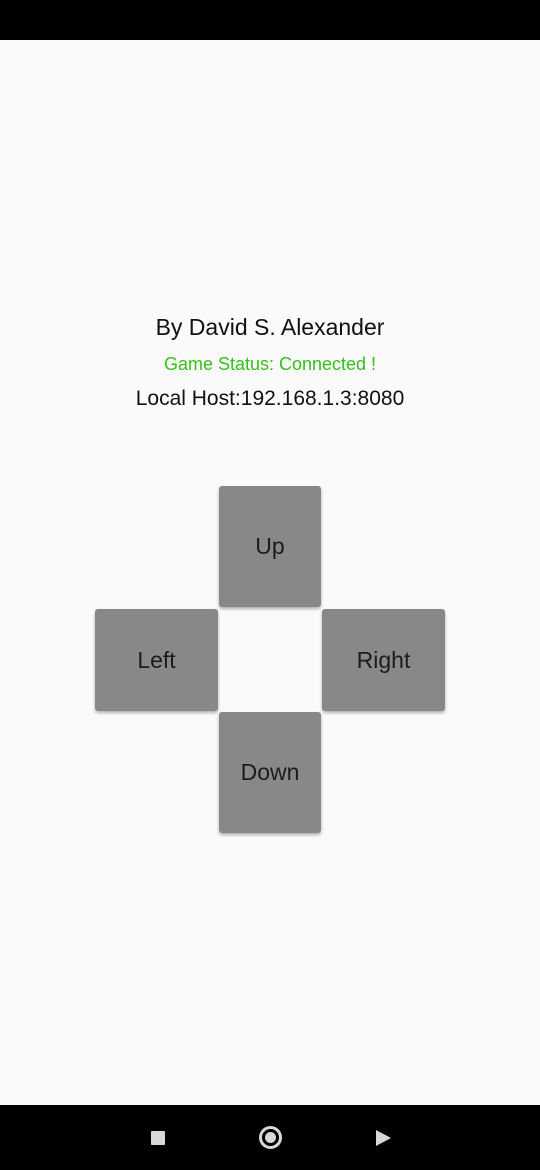 This screenshot has width=540, height=1170. I want to click on recents-button, so click(158, 1137).